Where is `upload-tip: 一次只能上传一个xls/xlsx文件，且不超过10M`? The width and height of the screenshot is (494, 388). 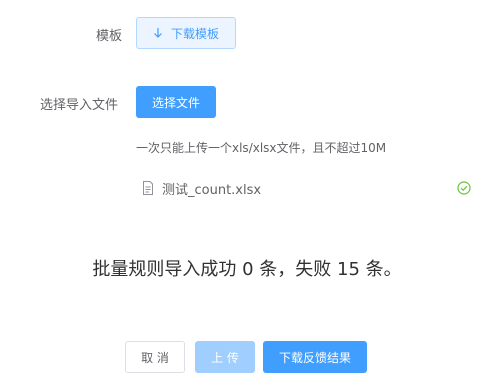
upload-tip: 一次只能上传一个xls/xlsx文件，且不超过10M is located at coordinates (261, 148).